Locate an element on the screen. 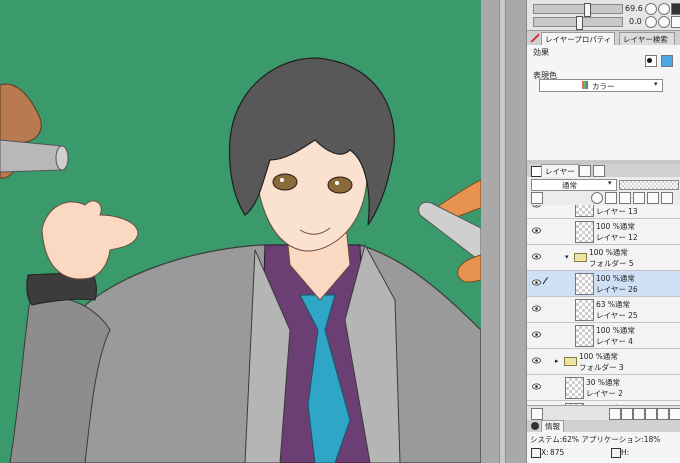 The height and width of the screenshot is (463, 680). blend-mode-select: 通常 ▾ is located at coordinates (574, 185).